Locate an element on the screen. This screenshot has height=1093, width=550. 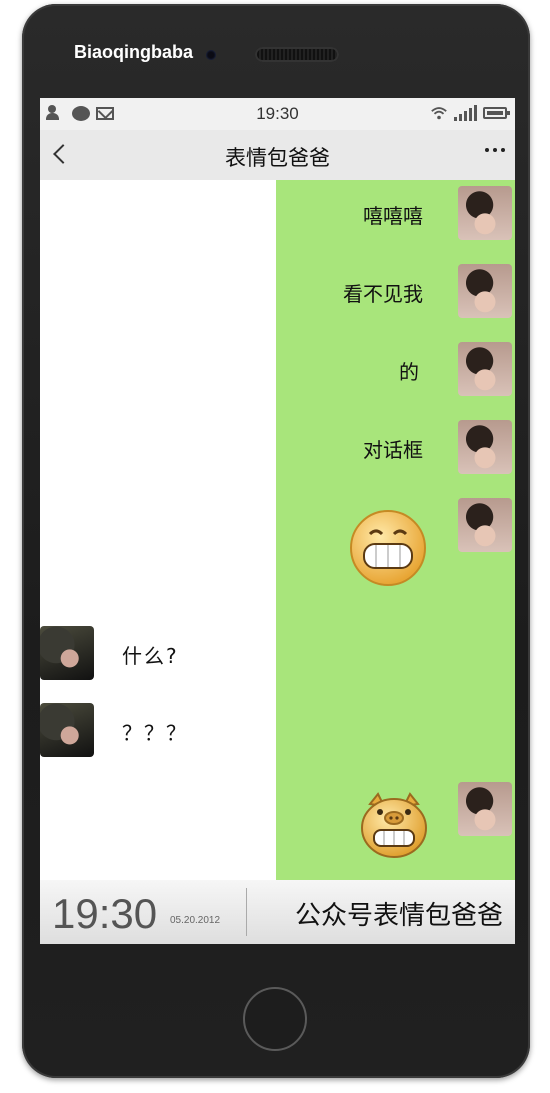
status-indicators is located at coordinates (470, 113).